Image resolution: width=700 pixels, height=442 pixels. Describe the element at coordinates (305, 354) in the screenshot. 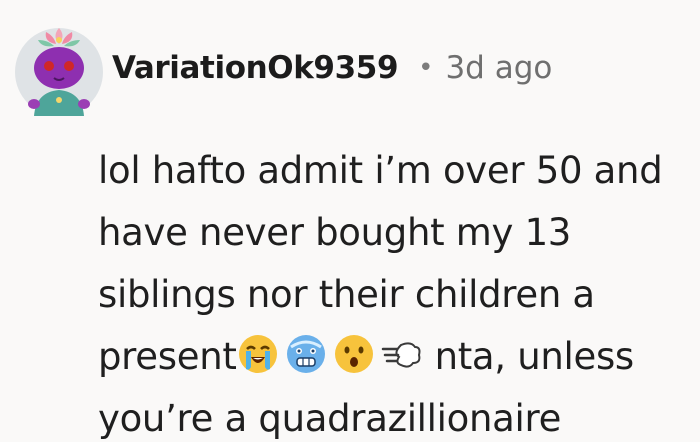

I see `cold-face-icon` at that location.